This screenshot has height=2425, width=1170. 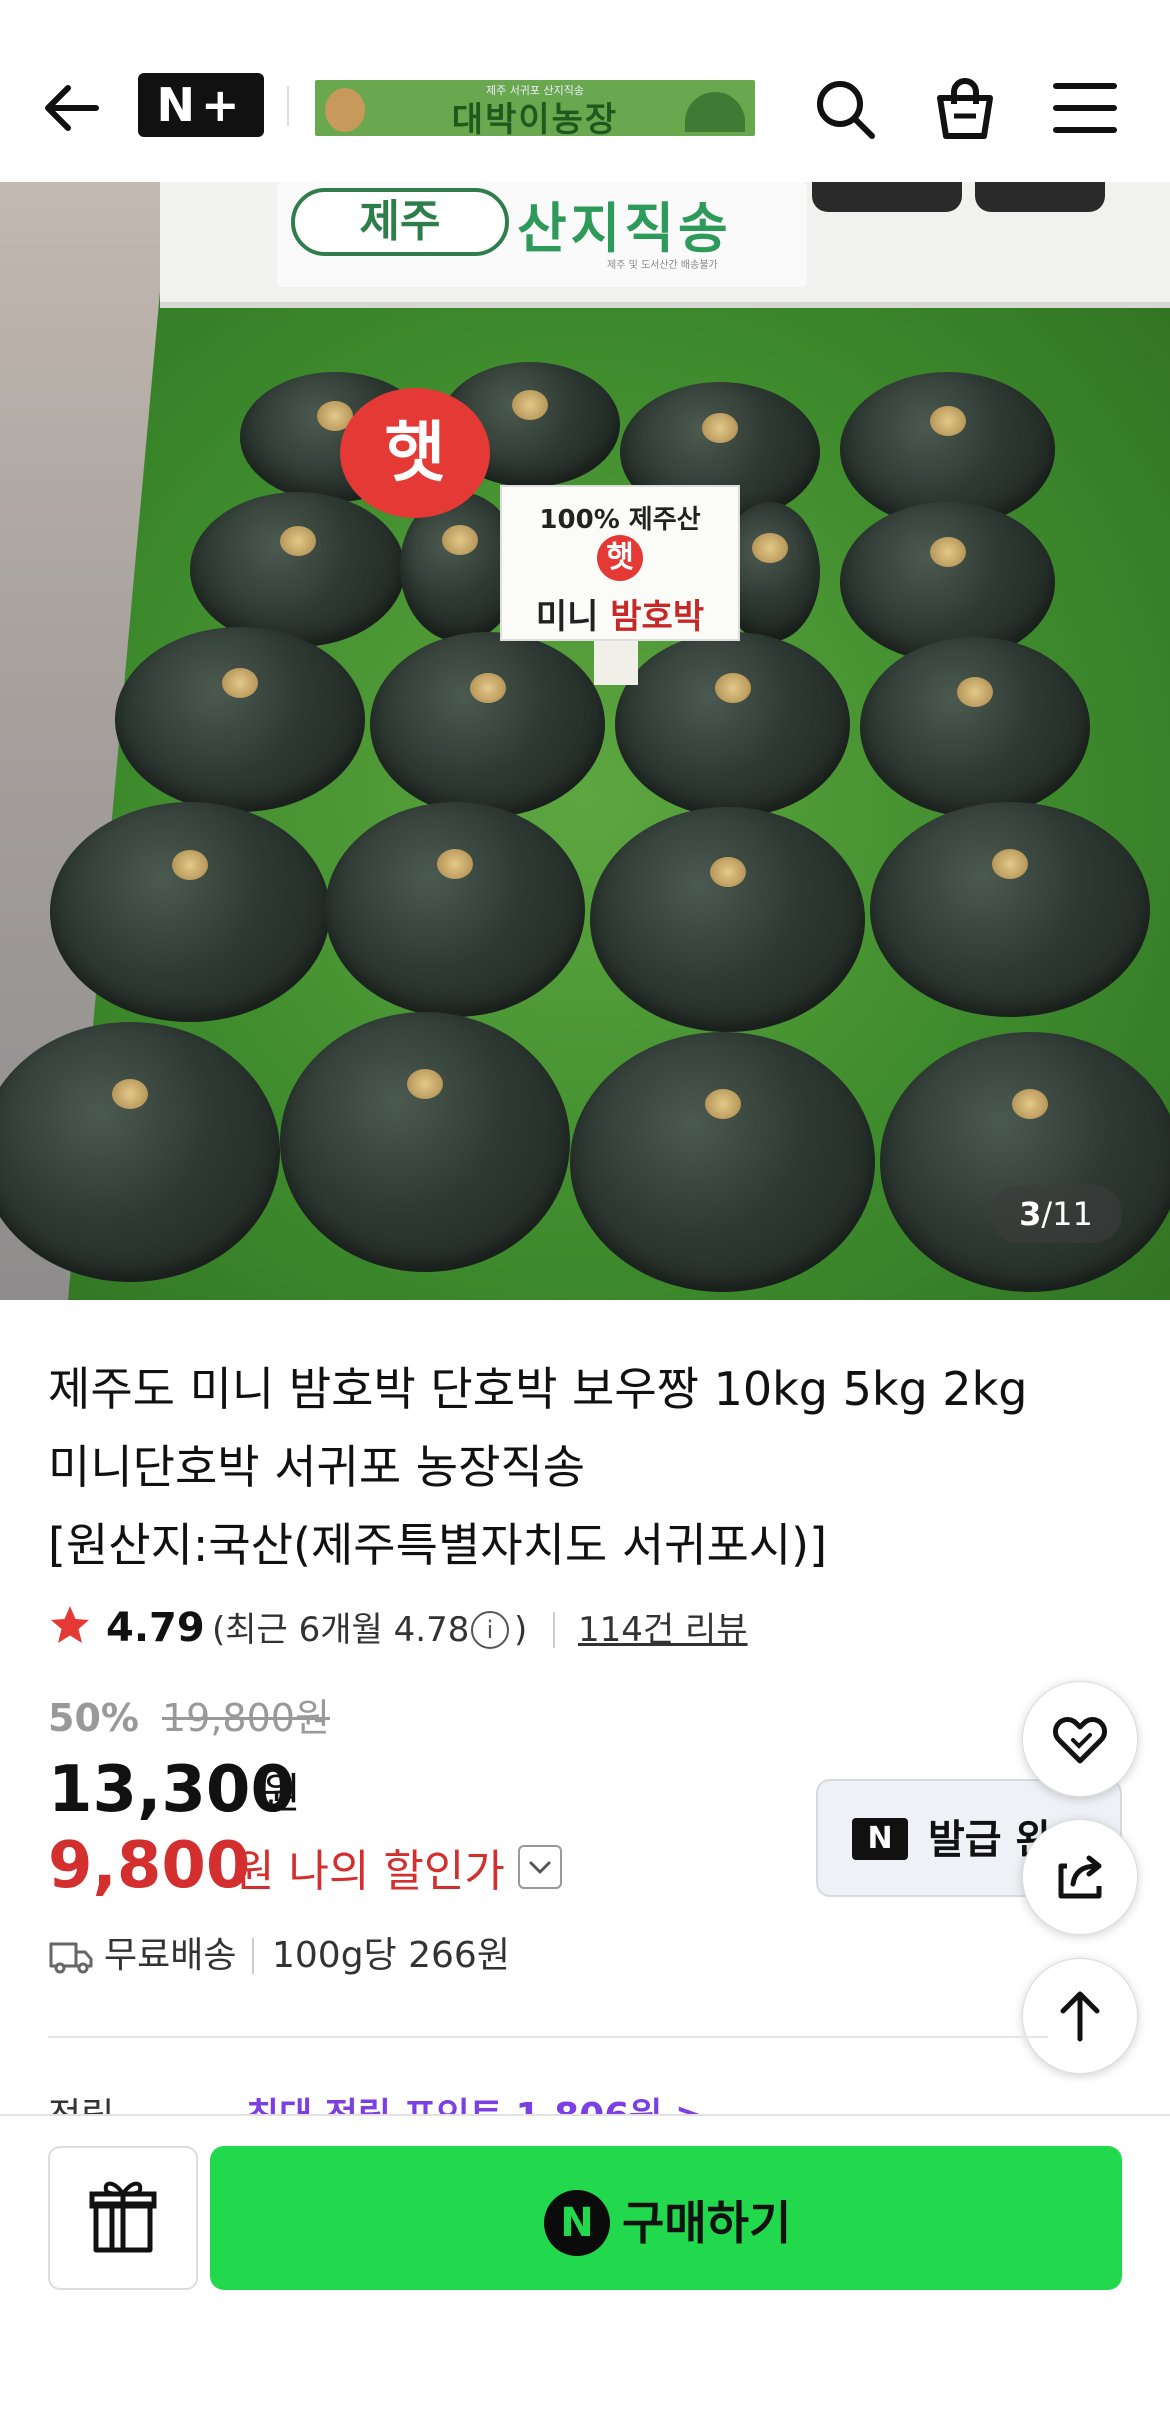 I want to click on counter-total: 11, so click(x=1072, y=1214).